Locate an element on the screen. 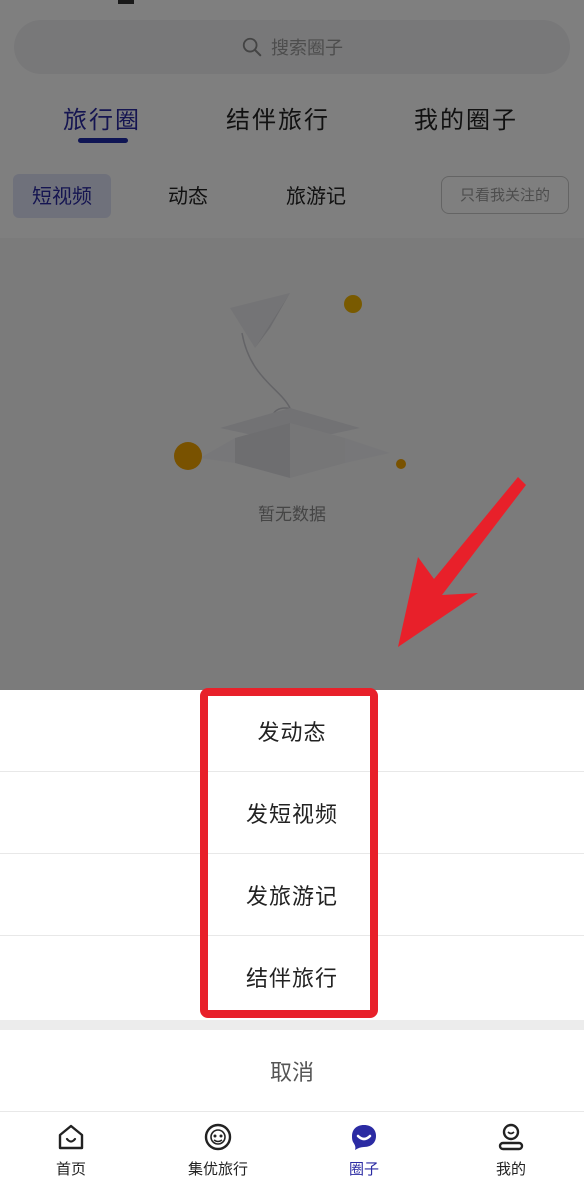 The image size is (584, 1191). highlight-annotation-box is located at coordinates (289, 853).